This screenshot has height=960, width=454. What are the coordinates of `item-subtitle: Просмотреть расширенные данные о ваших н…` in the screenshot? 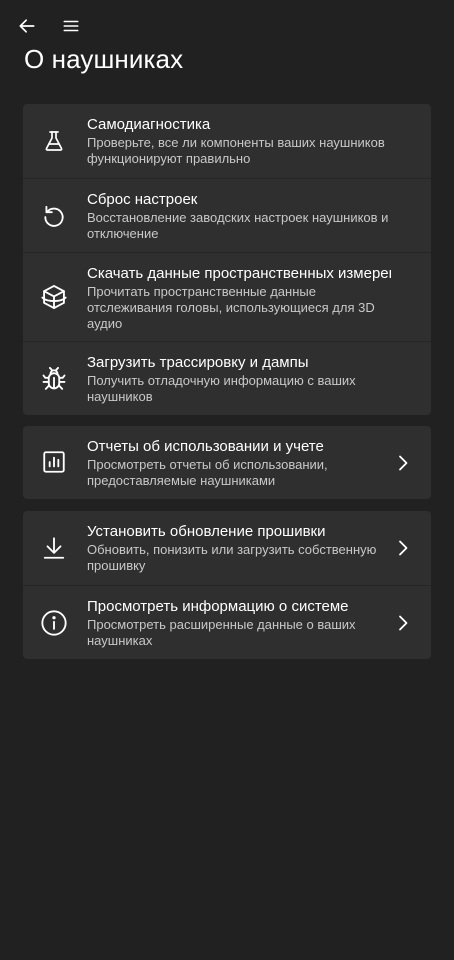 It's located at (221, 632).